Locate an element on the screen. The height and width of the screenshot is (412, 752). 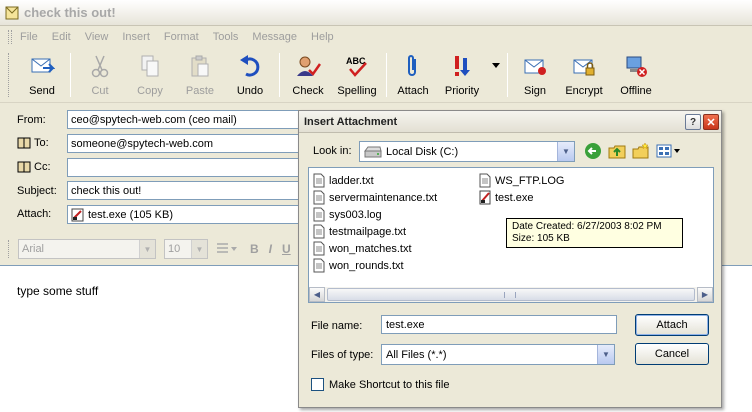
list-item: ladder.txt is located at coordinates (343, 180).